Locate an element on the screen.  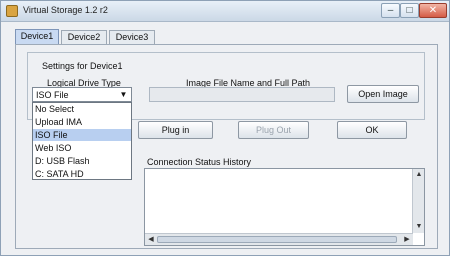
horizontal-scroll-thumb is located at coordinates (277, 239).